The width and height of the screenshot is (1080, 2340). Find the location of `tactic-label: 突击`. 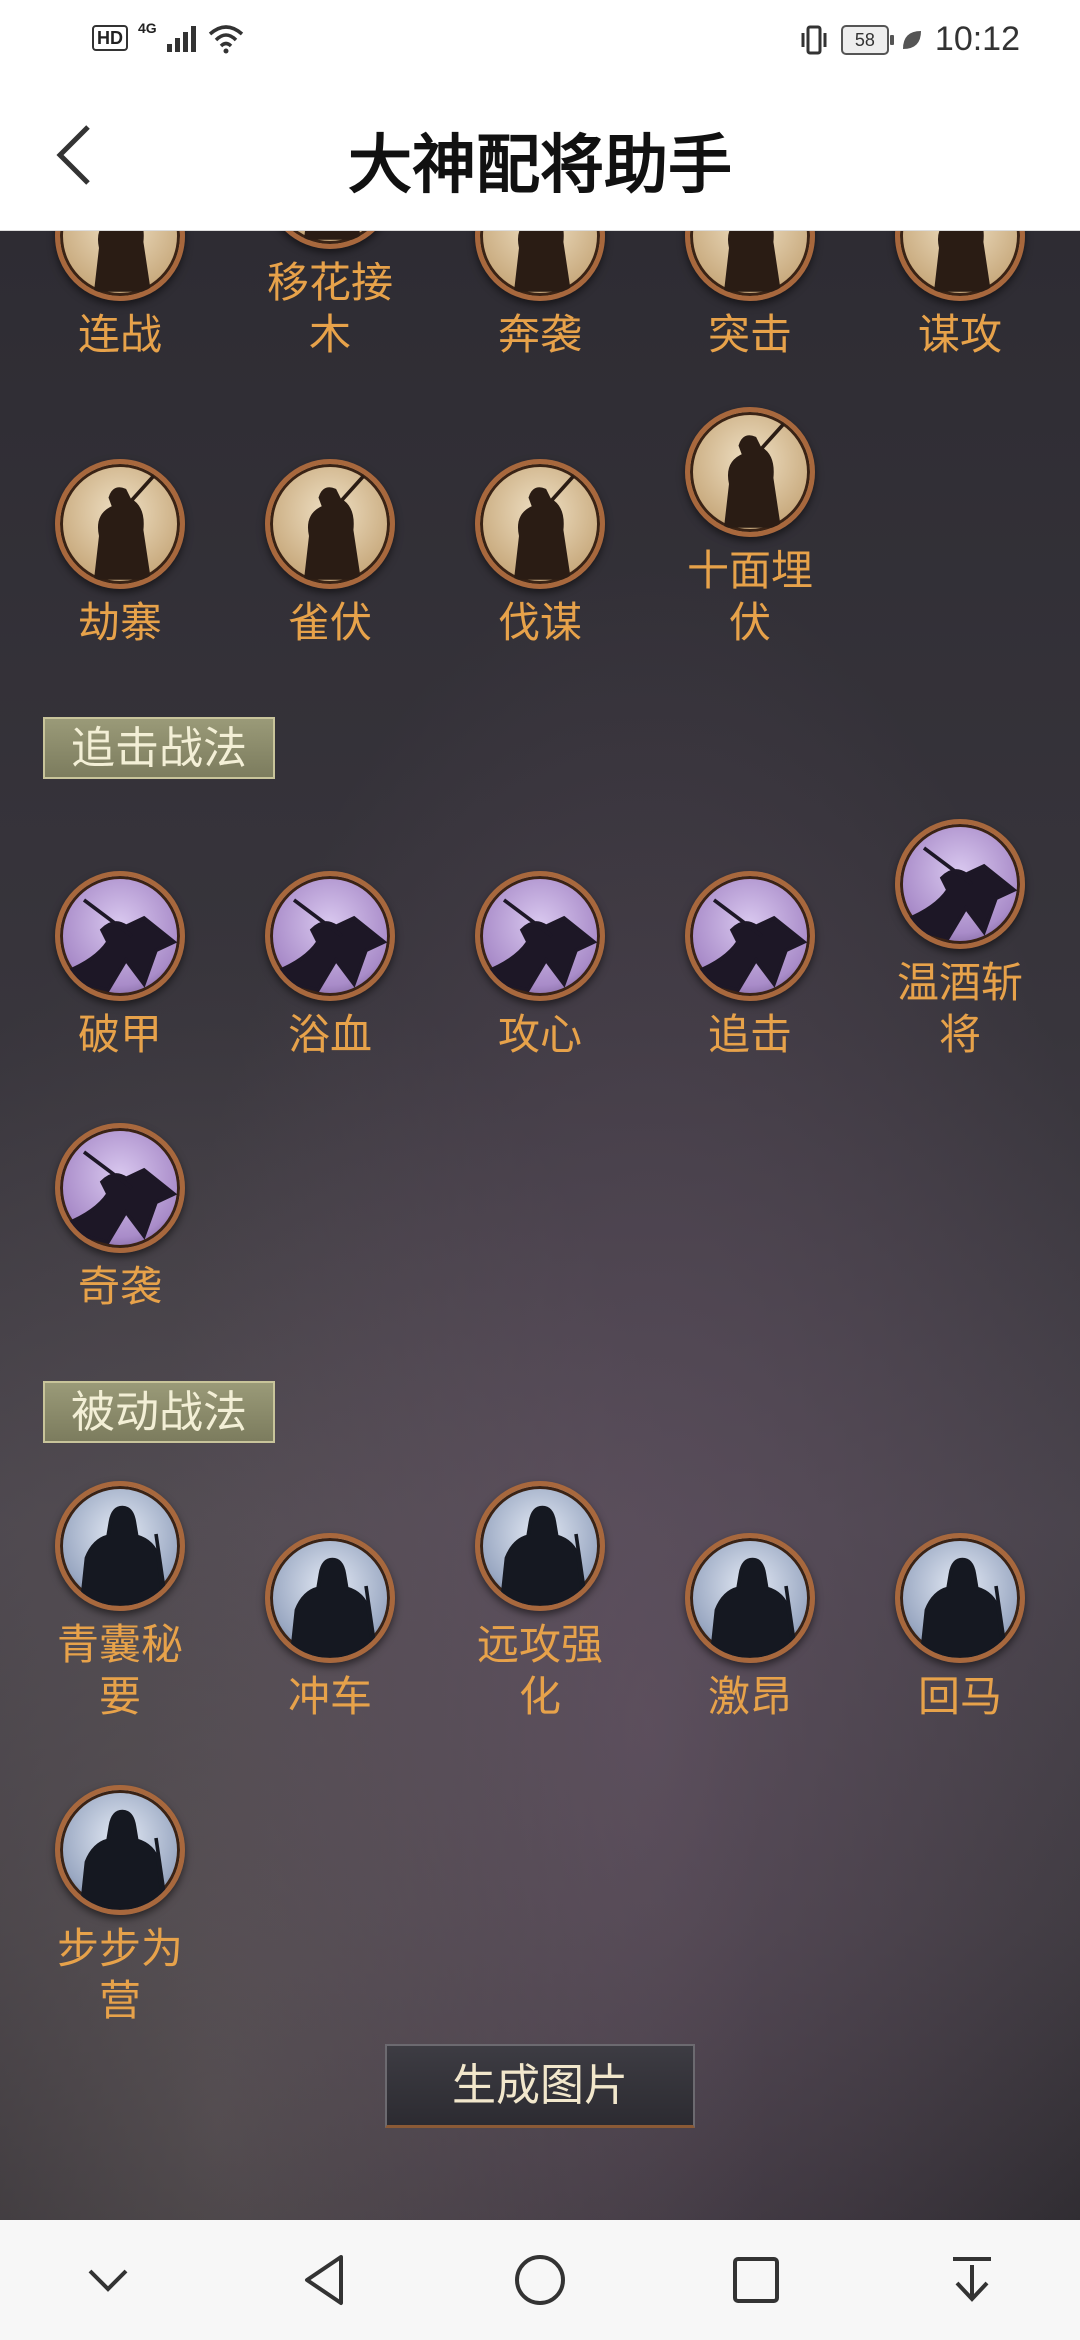

tactic-label: 突击 is located at coordinates (749, 334).